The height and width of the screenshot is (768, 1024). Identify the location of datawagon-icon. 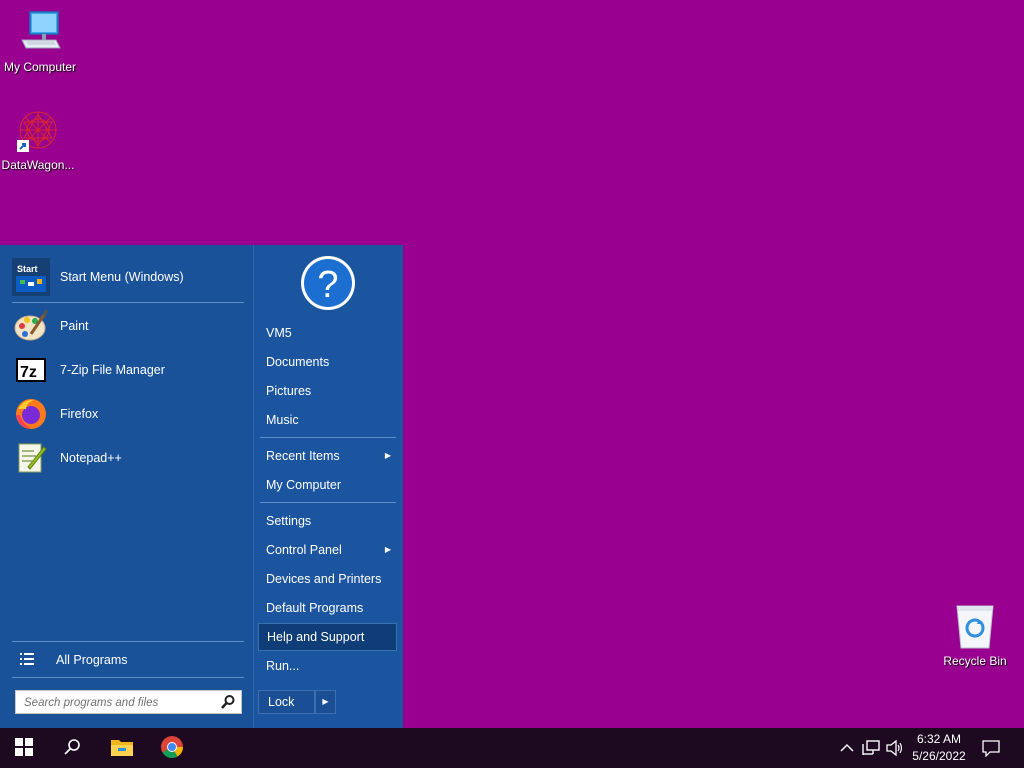
(38, 132).